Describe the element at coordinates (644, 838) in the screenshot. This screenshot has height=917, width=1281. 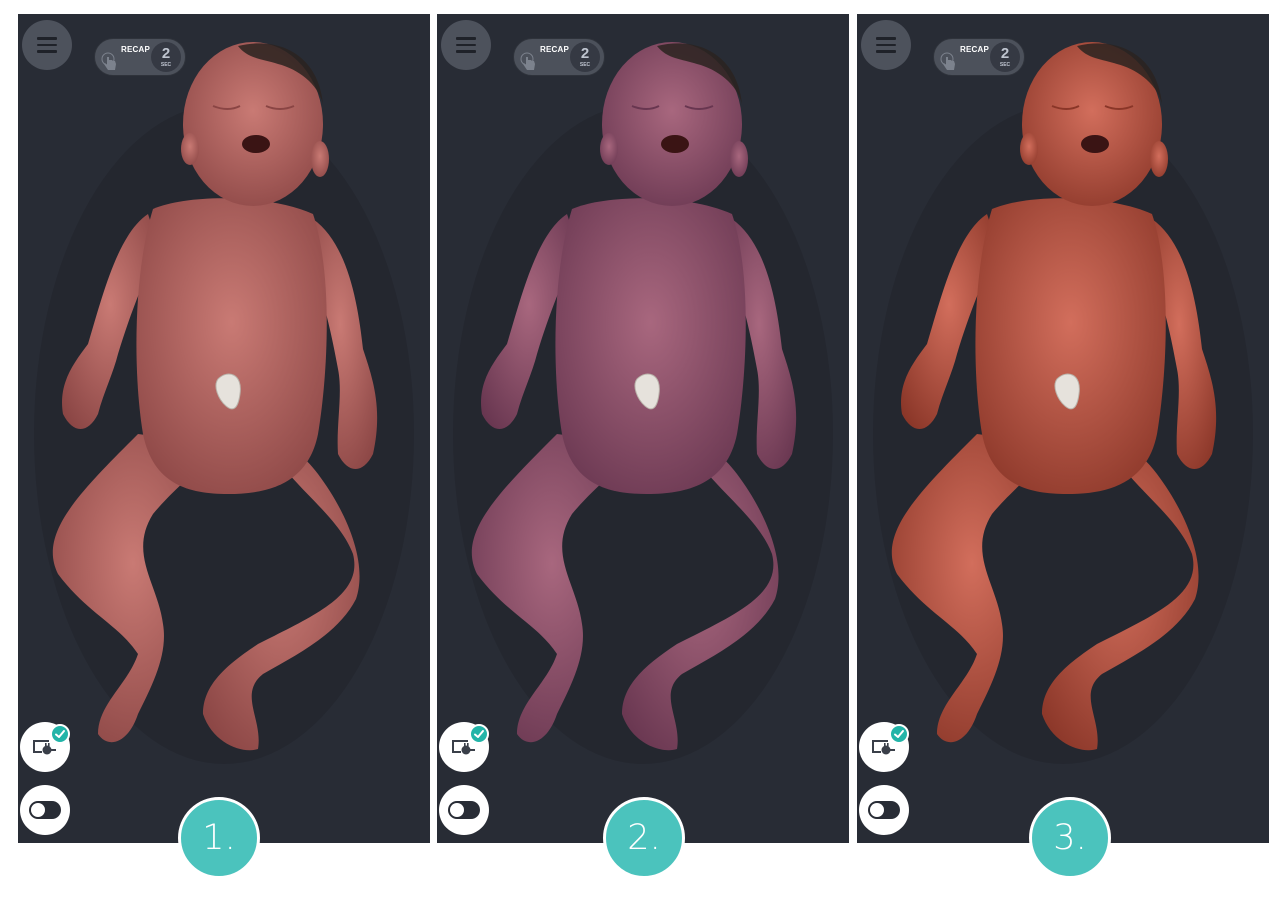
I see `step-badge-2: 2.` at that location.